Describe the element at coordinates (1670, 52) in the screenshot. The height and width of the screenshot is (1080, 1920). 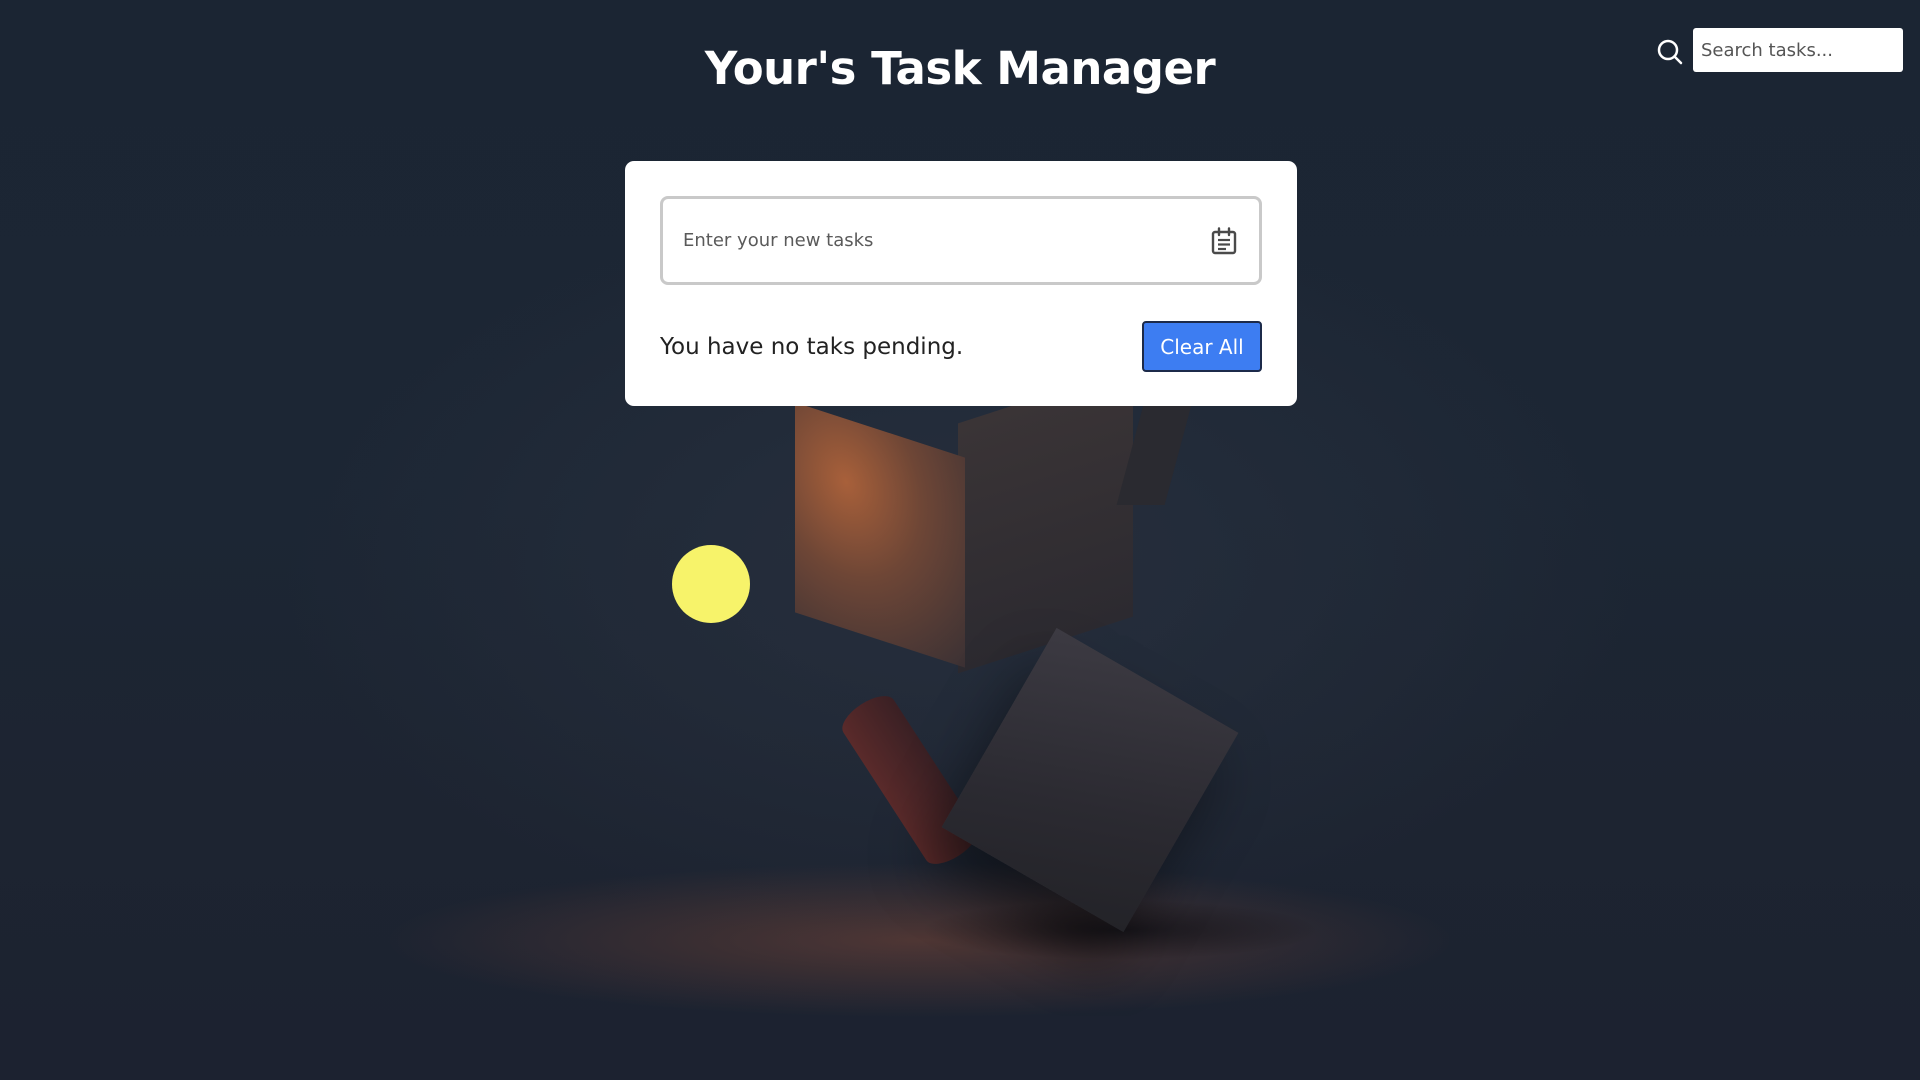
I see `search-icon` at that location.